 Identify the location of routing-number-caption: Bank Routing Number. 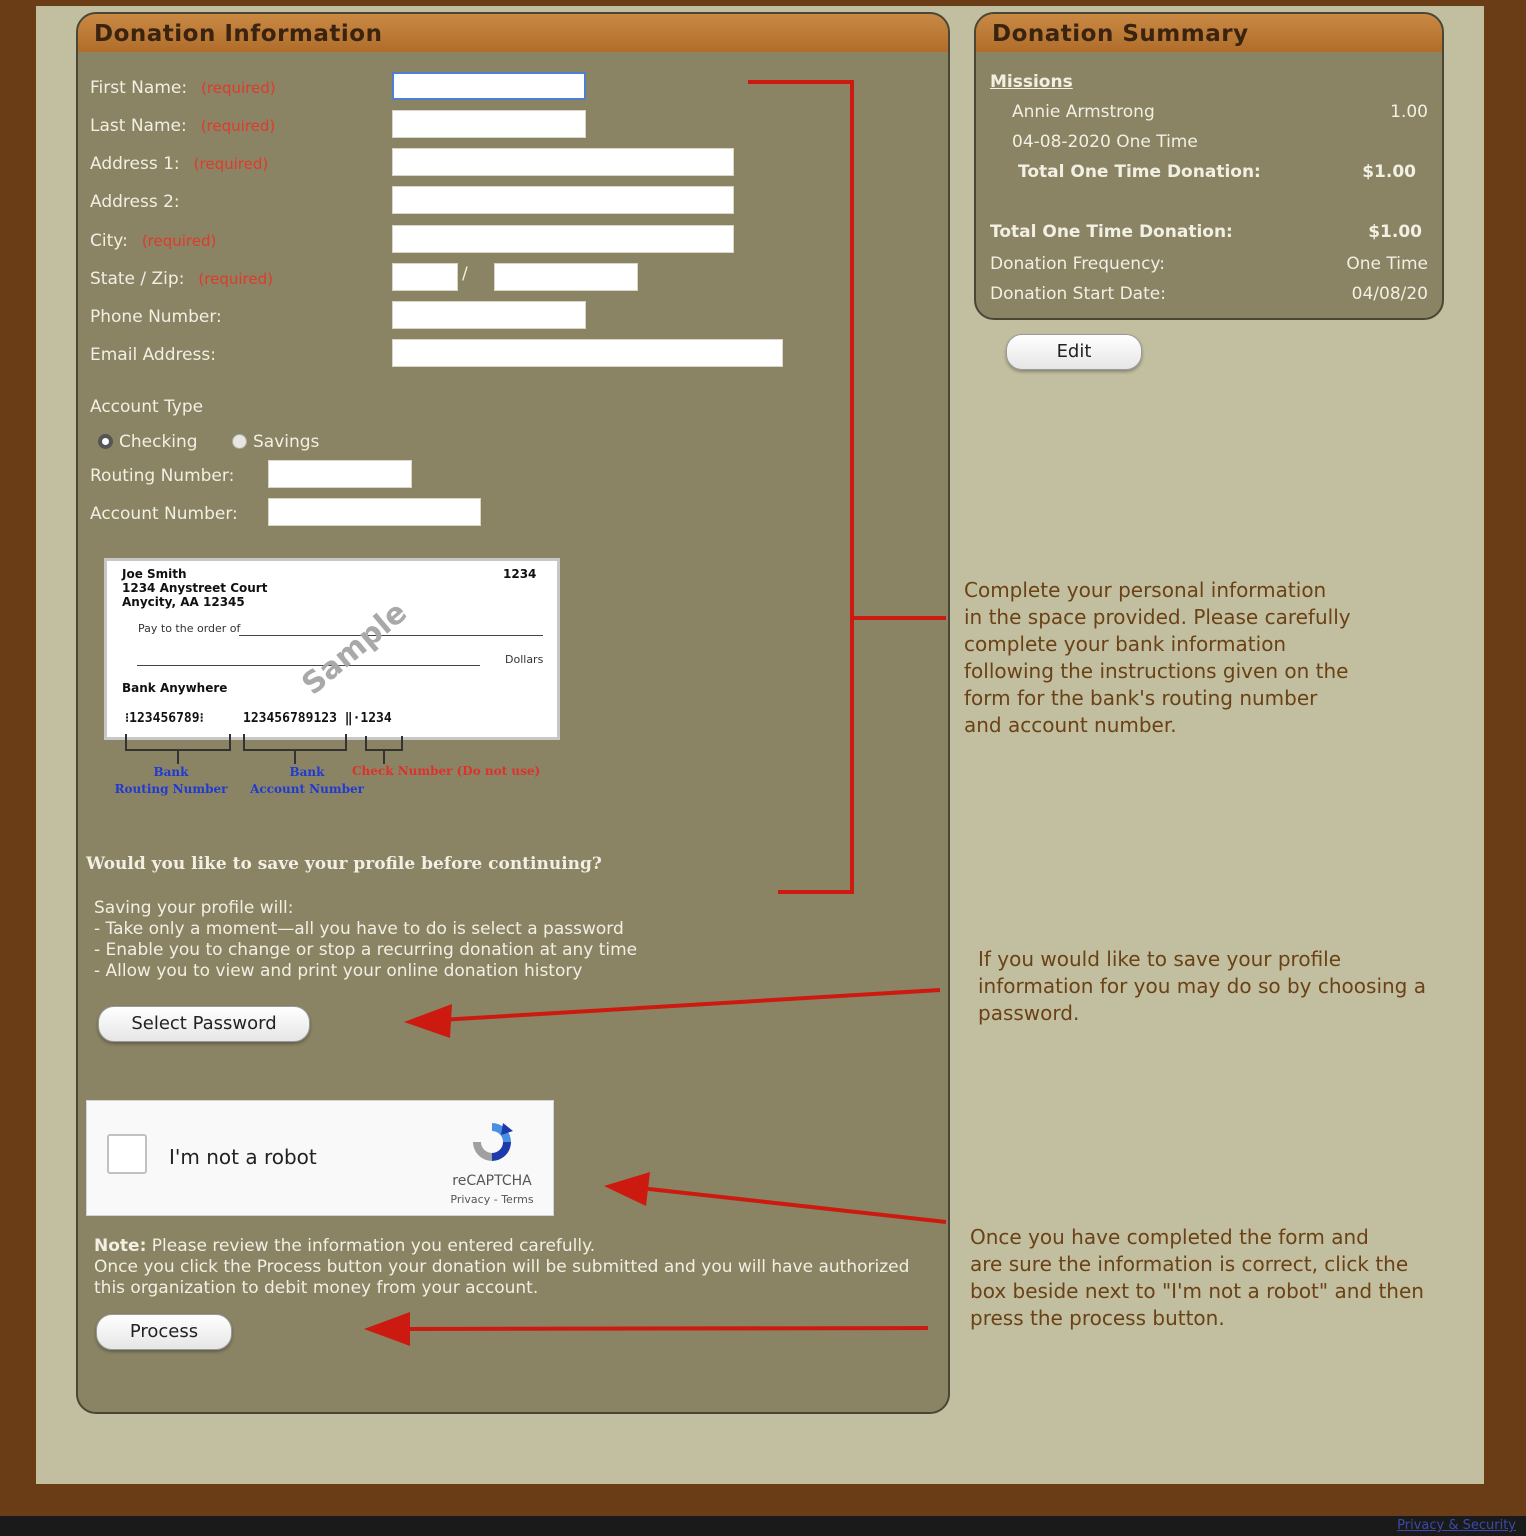
(171, 780).